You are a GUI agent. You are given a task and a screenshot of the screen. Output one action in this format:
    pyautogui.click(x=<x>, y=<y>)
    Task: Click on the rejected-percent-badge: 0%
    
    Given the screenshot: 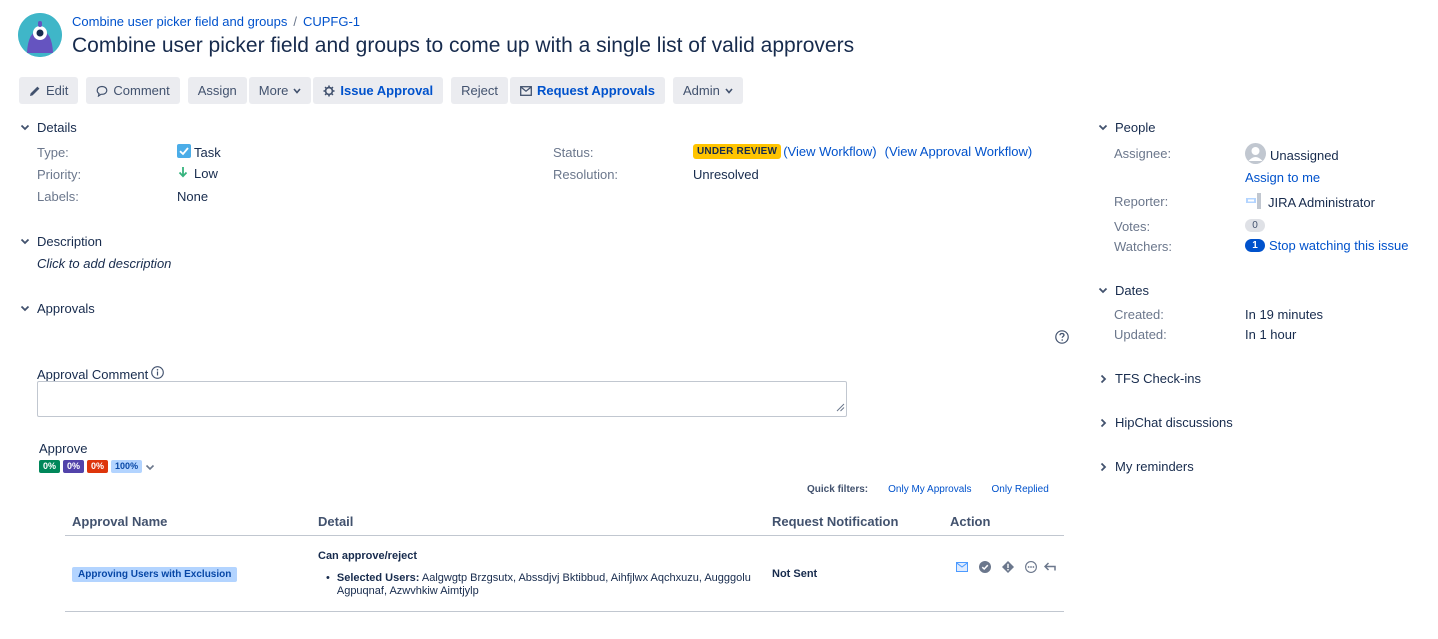 What is the action you would take?
    pyautogui.click(x=98, y=466)
    